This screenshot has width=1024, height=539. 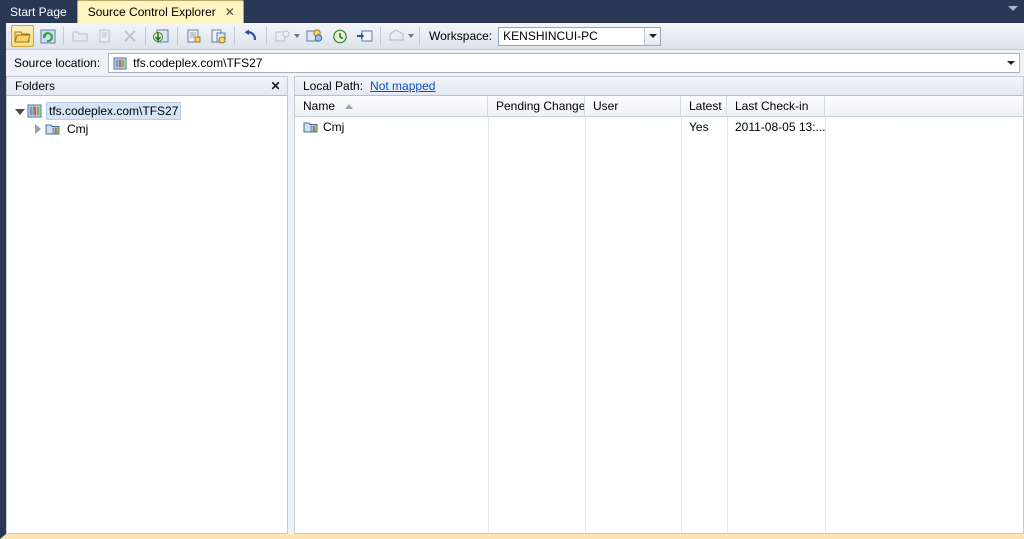 I want to click on tab-source-control-explorer: Source Control Explorer ✕, so click(x=160, y=11).